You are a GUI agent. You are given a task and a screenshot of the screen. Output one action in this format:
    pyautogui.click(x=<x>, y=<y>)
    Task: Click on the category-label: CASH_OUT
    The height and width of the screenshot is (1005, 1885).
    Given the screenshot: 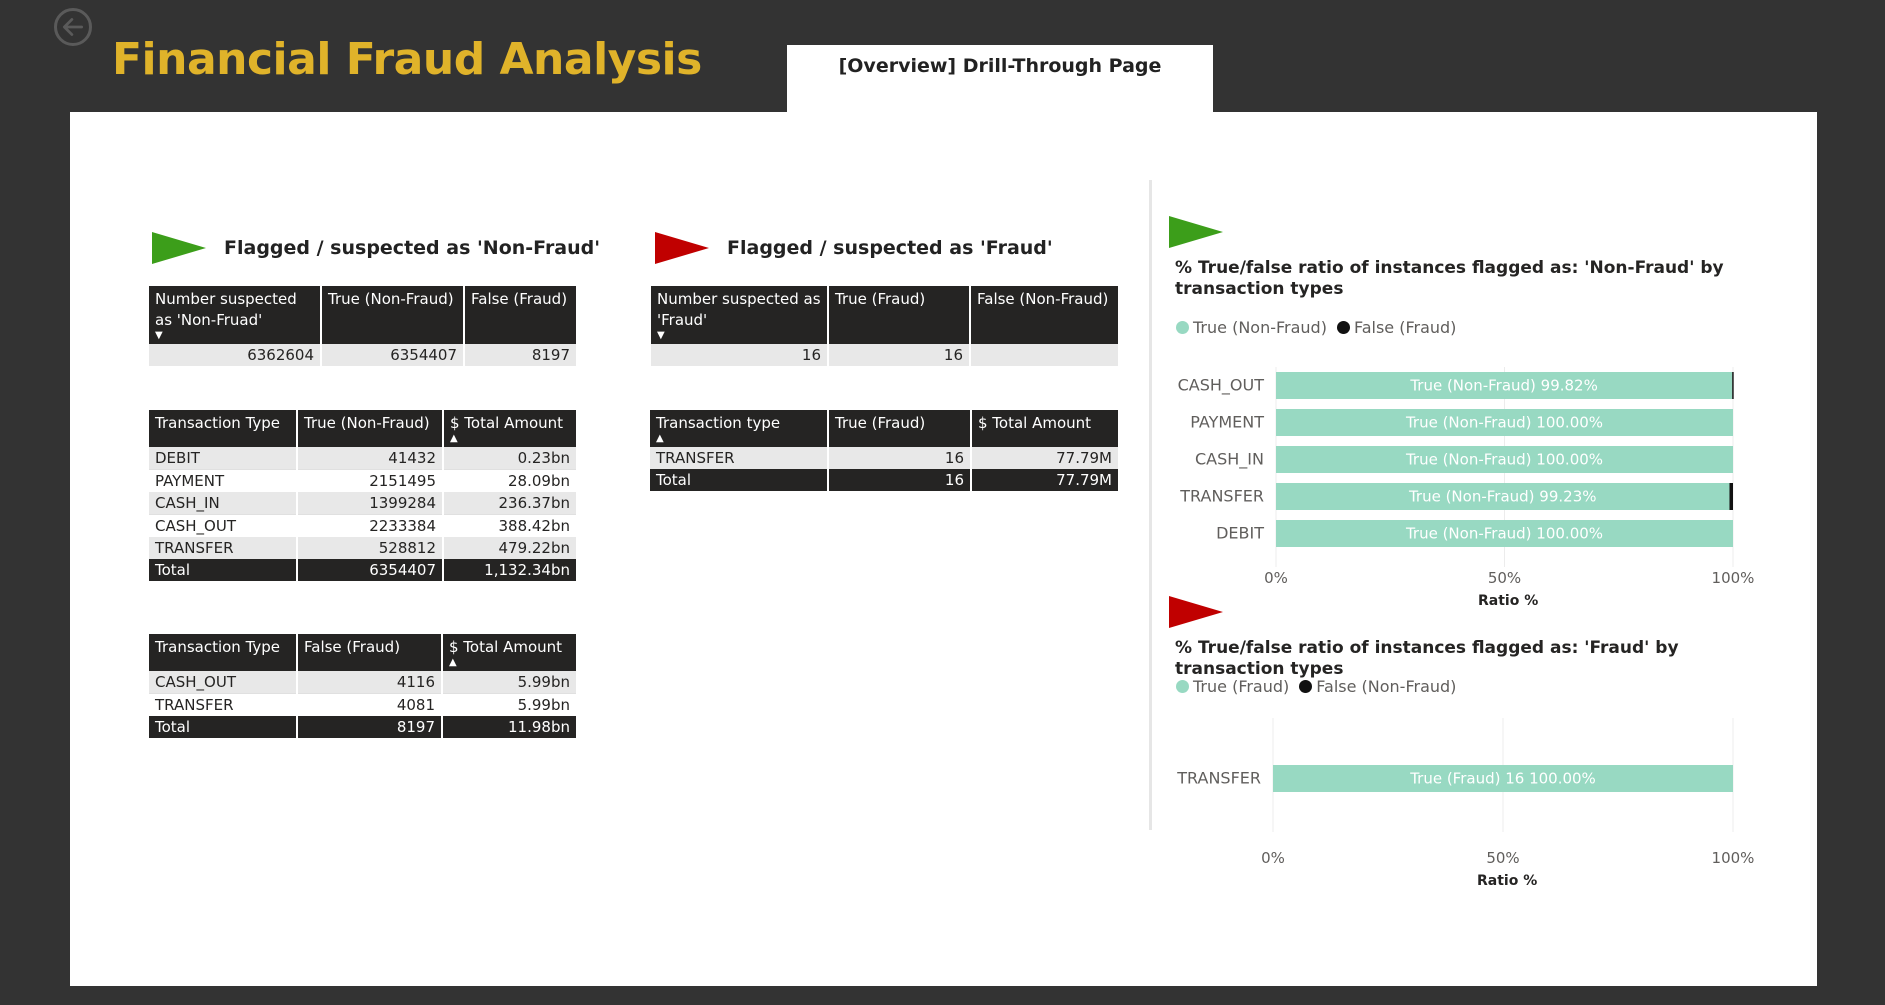 What is the action you would take?
    pyautogui.click(x=1221, y=386)
    